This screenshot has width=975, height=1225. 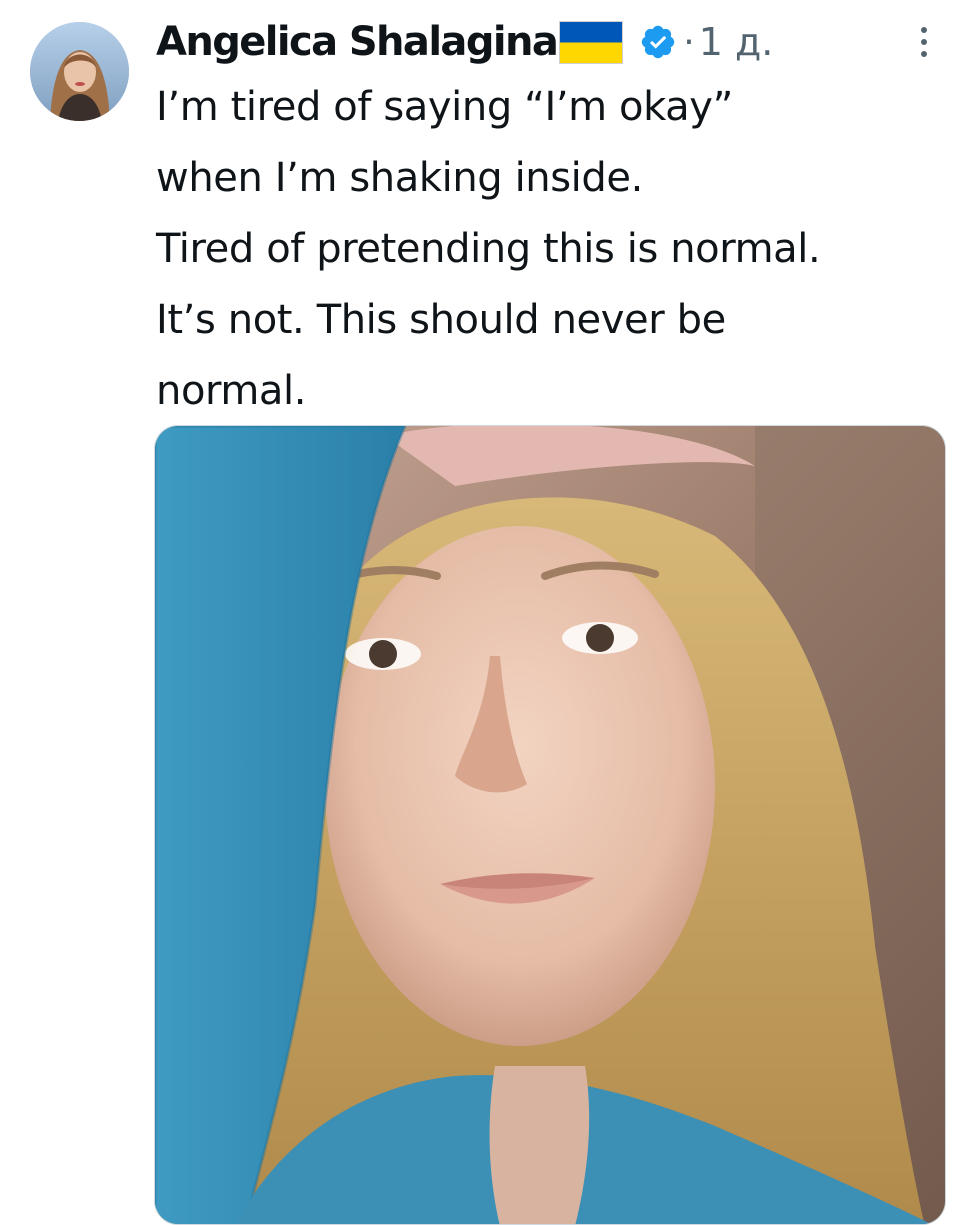 What do you see at coordinates (736, 42) in the screenshot?
I see `timestamp: 1 д.` at bounding box center [736, 42].